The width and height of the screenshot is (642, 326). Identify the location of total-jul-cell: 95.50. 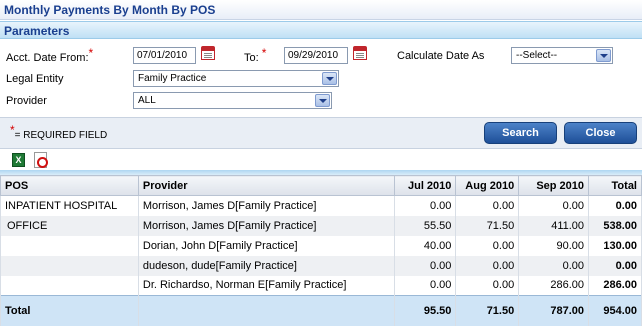
(425, 310).